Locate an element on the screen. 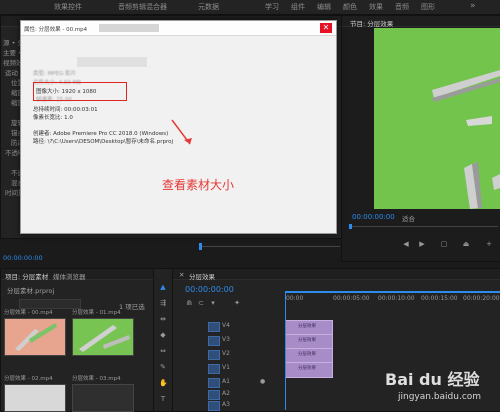  highlight-box is located at coordinates (80, 91).